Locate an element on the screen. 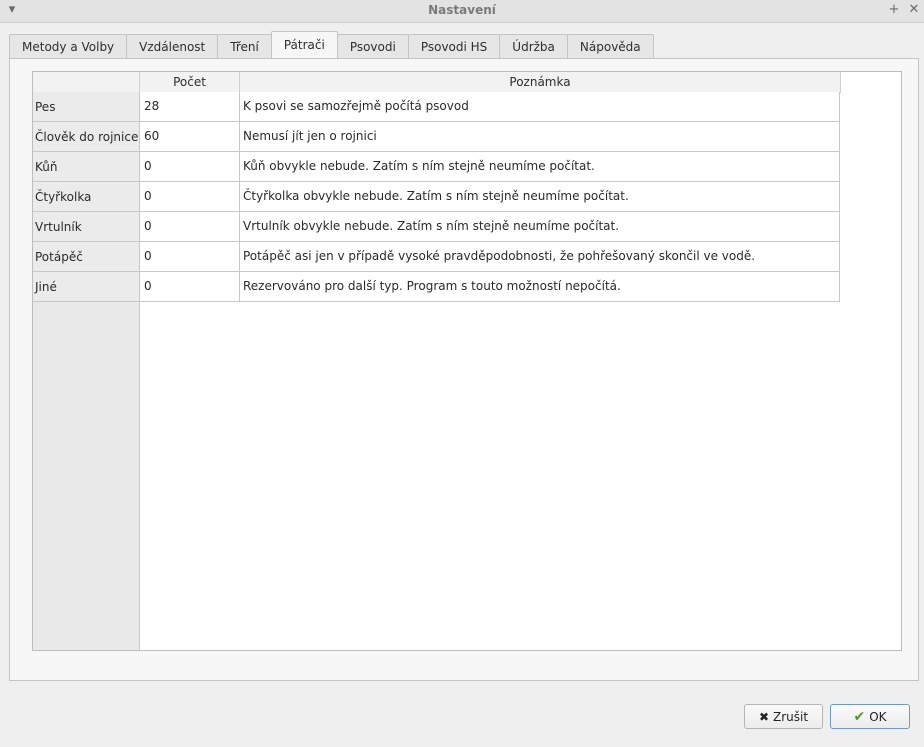 The width and height of the screenshot is (924, 747). ok-button: ✔ OK is located at coordinates (870, 716).